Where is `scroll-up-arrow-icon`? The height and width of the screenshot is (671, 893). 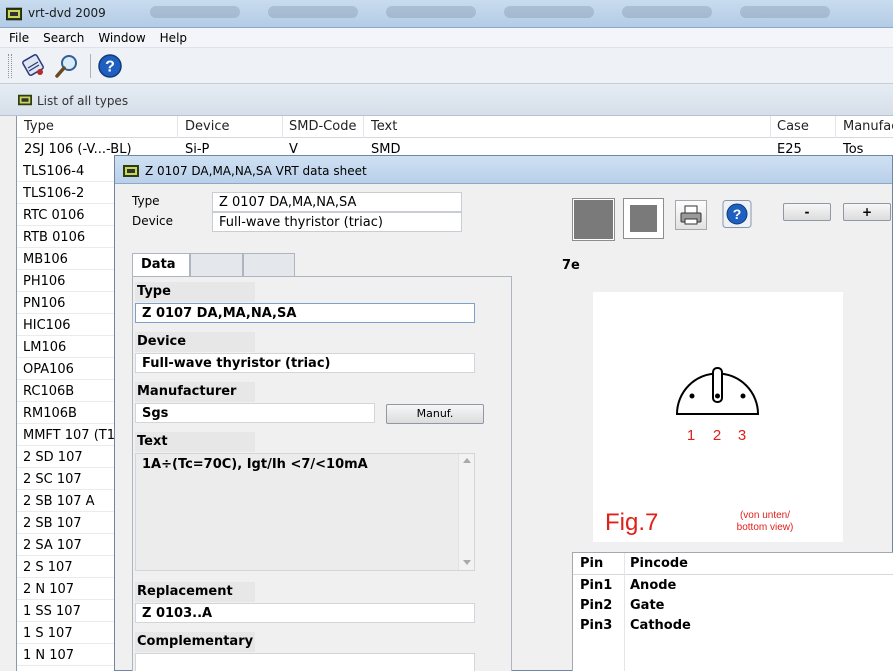
scroll-up-arrow-icon is located at coordinates (467, 460).